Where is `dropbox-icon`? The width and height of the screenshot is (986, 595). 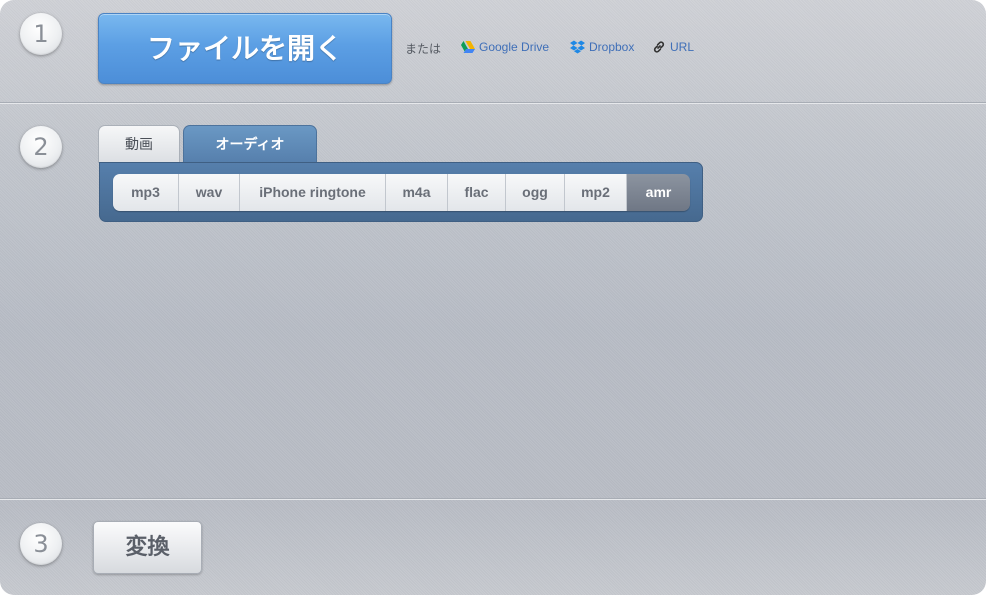
dropbox-icon is located at coordinates (577, 47).